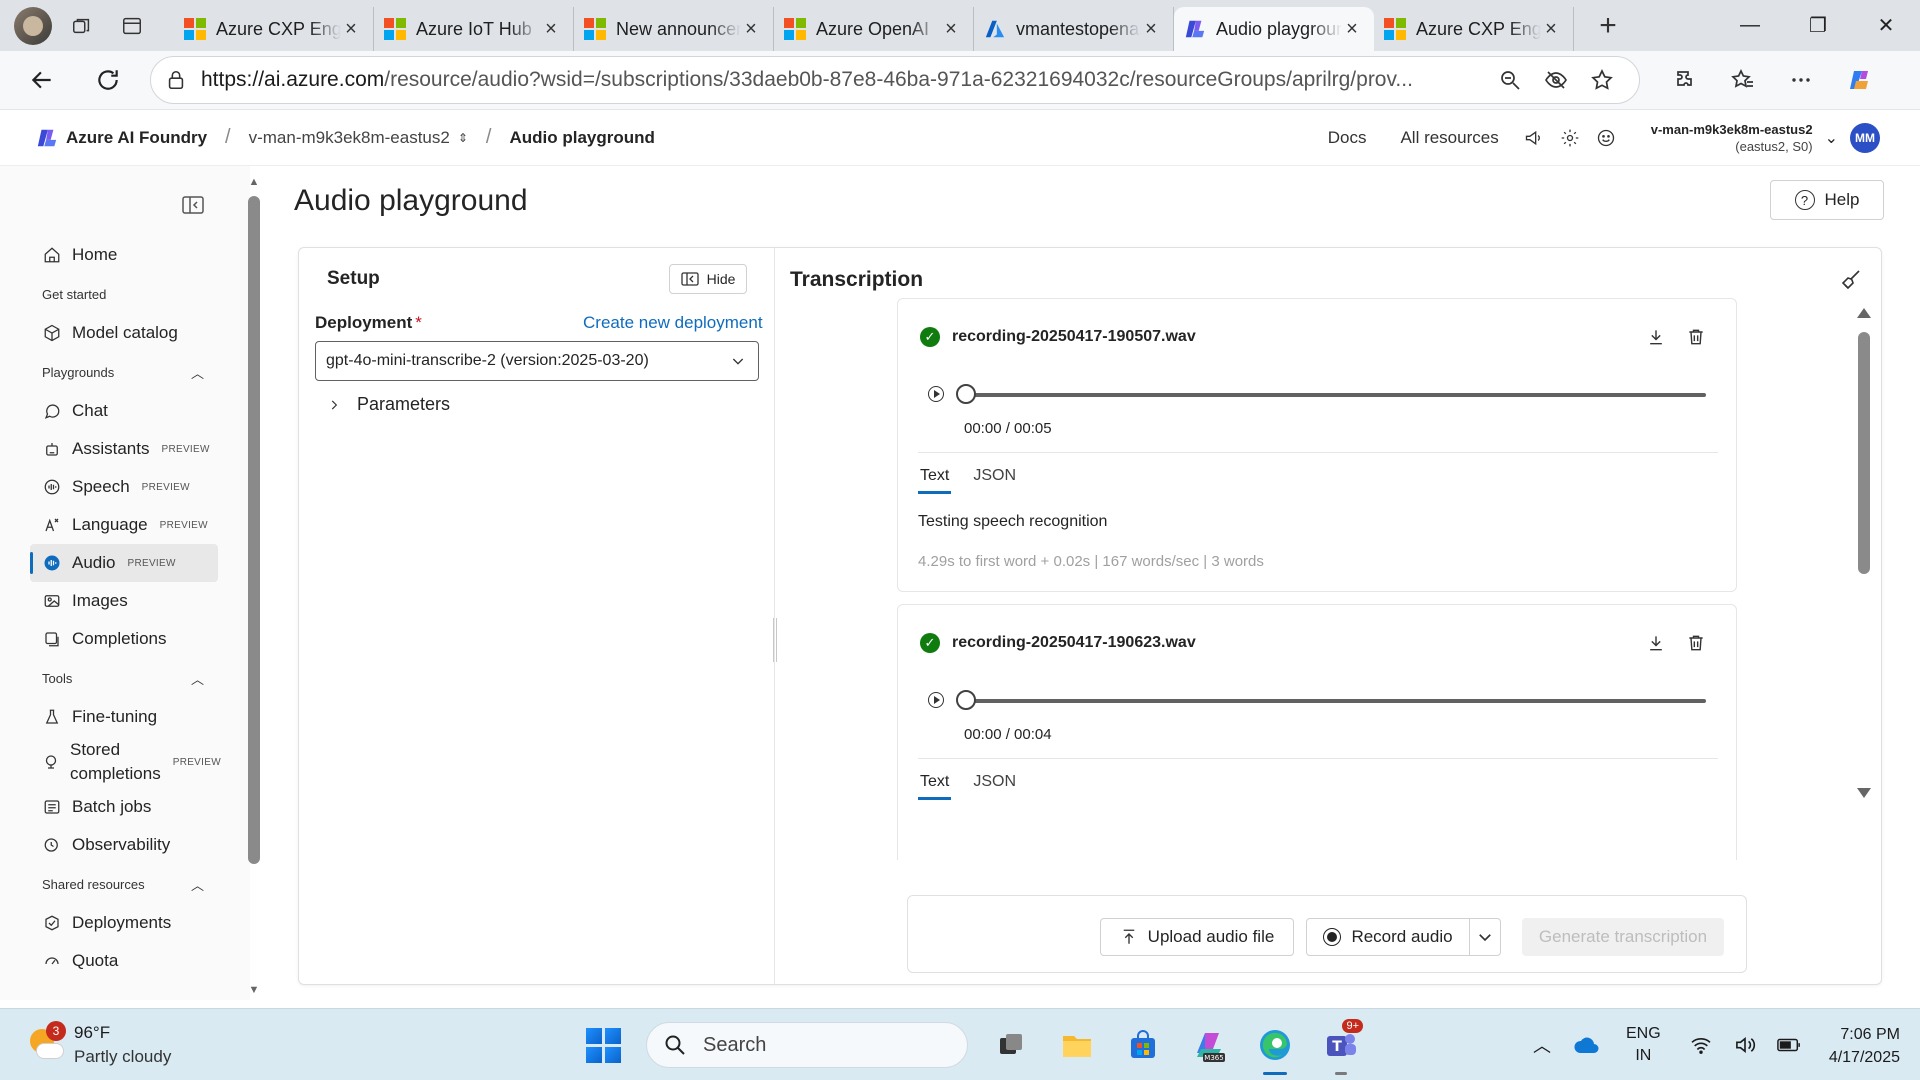 This screenshot has height=1080, width=1920. What do you see at coordinates (124, 333) in the screenshot?
I see `nav-model-catalog: Model catalog` at bounding box center [124, 333].